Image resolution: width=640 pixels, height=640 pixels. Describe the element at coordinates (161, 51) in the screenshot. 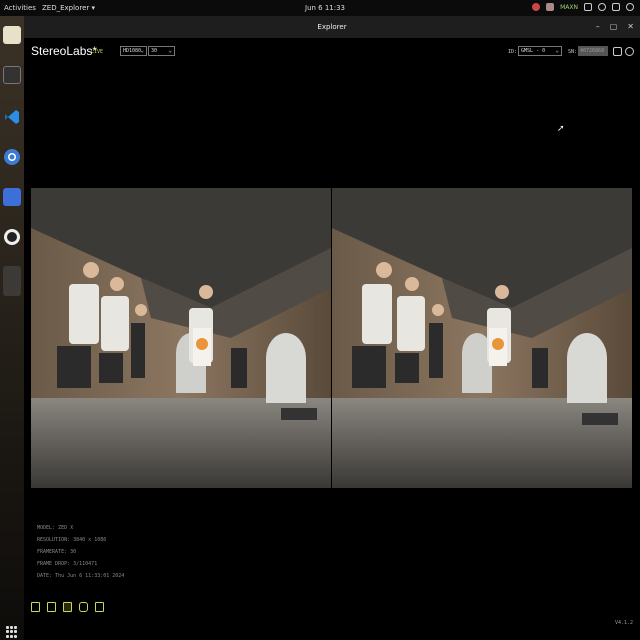

I see `fps-select: 30 ⌄` at that location.